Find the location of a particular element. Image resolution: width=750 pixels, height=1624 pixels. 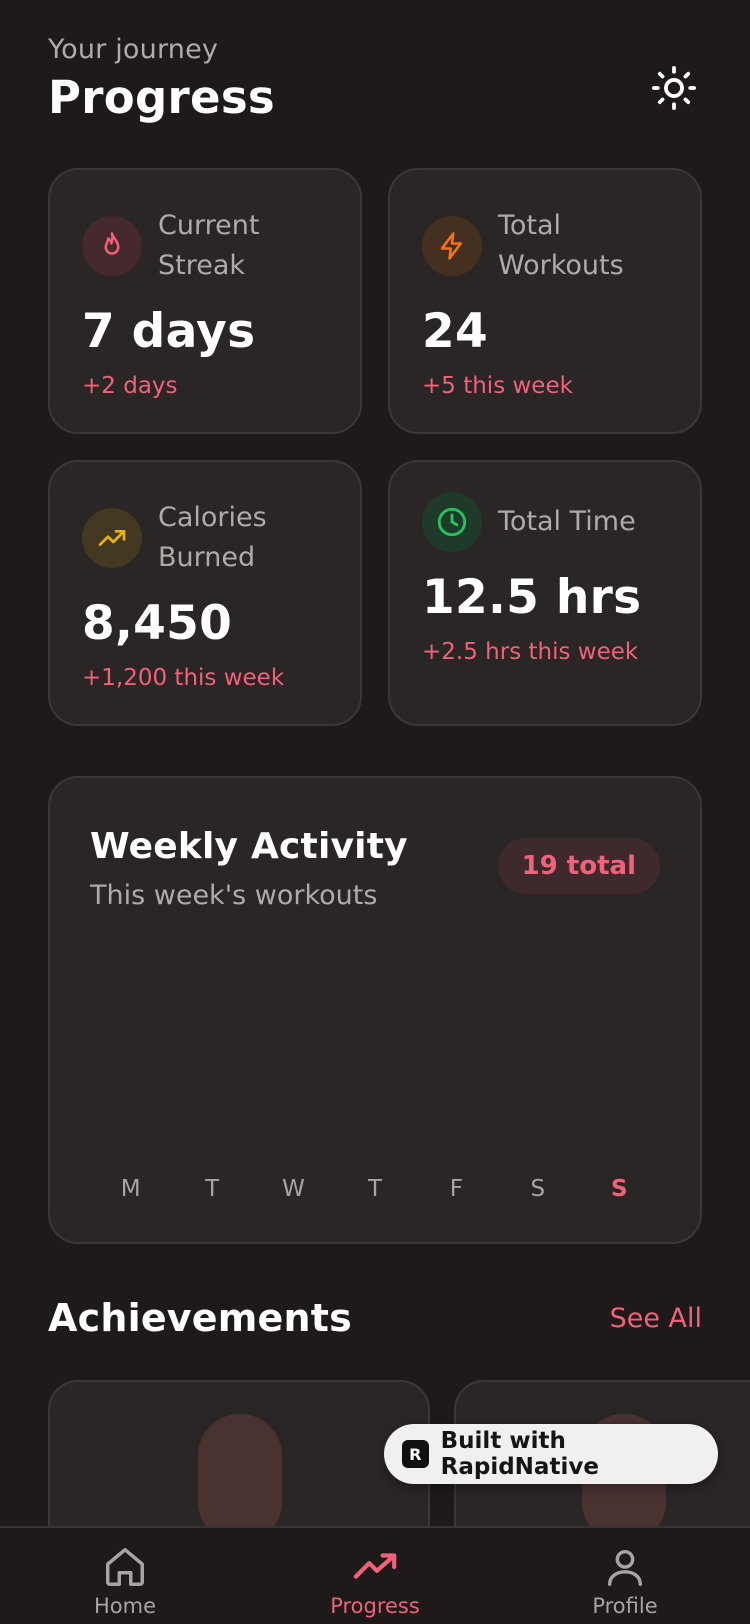

nav-tab-home: Home is located at coordinates (125, 1576).